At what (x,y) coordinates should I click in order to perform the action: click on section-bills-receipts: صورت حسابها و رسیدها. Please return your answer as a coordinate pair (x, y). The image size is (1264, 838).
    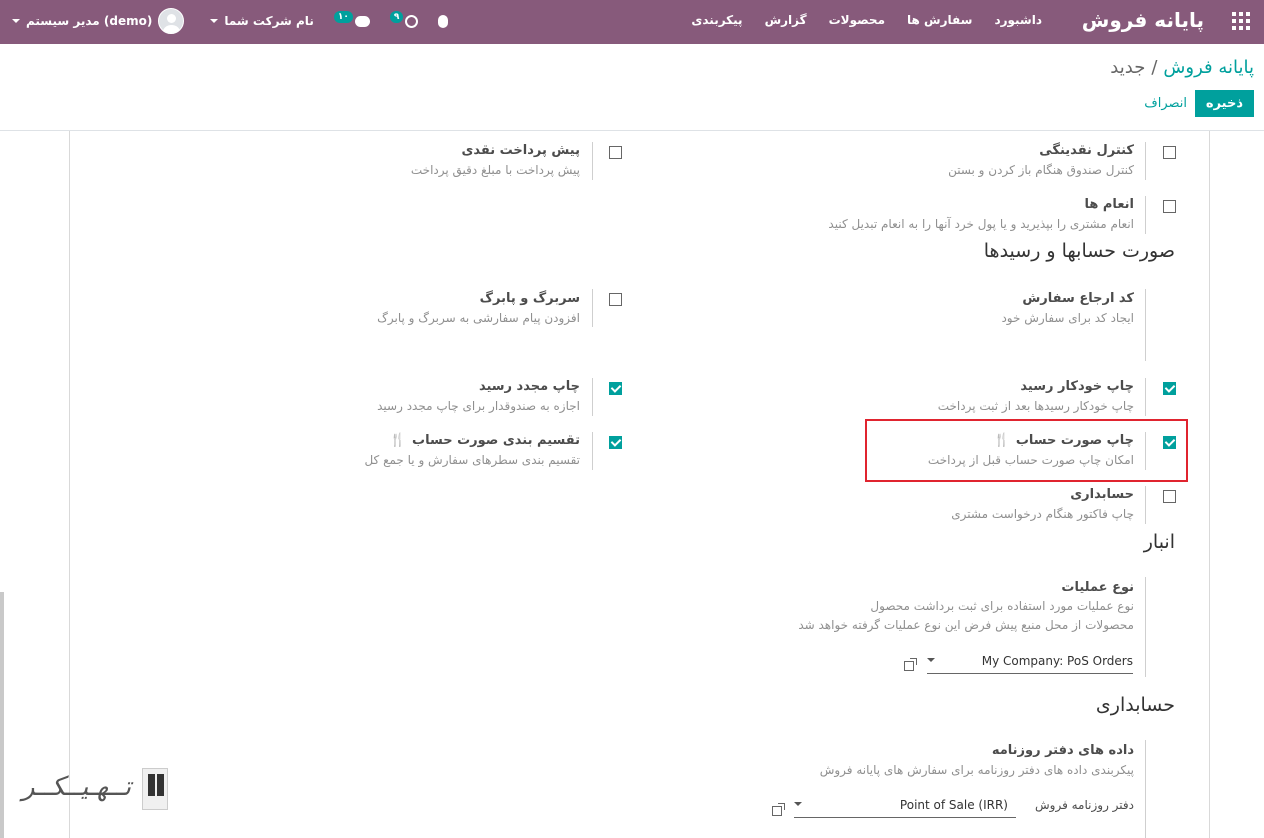
    Looking at the image, I should click on (1079, 251).